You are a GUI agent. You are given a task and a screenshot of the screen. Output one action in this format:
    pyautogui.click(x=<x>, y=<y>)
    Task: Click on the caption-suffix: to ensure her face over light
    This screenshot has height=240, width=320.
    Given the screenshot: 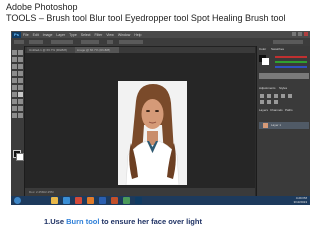 What is the action you would take?
    pyautogui.click(x=150, y=221)
    